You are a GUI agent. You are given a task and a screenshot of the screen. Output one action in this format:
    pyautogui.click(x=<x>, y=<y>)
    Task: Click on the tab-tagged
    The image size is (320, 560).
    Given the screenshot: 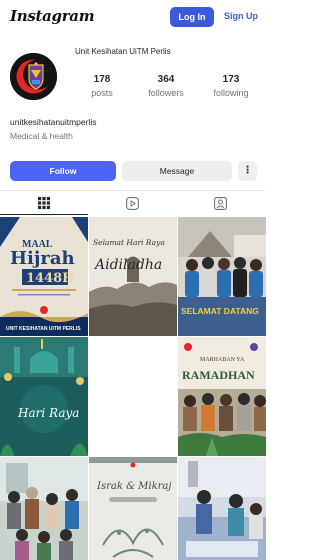 What is the action you would take?
    pyautogui.click(x=220, y=203)
    